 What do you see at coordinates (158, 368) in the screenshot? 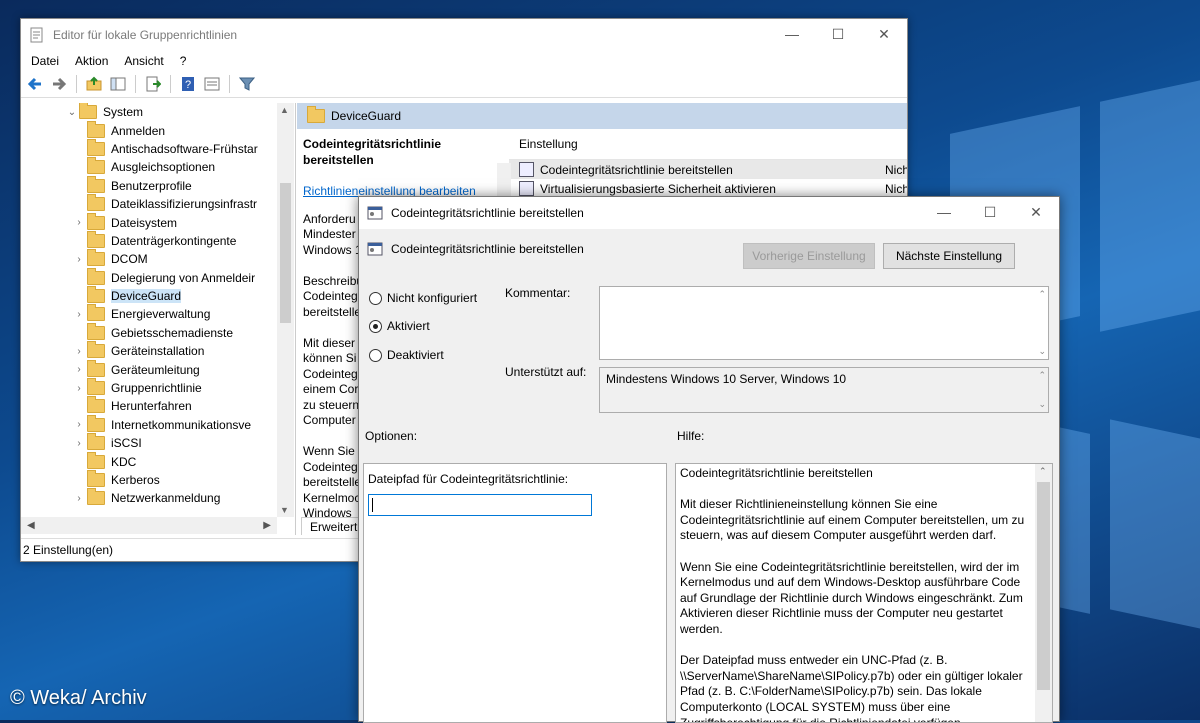
I see `tree-item: › Geräteumleitung` at bounding box center [158, 368].